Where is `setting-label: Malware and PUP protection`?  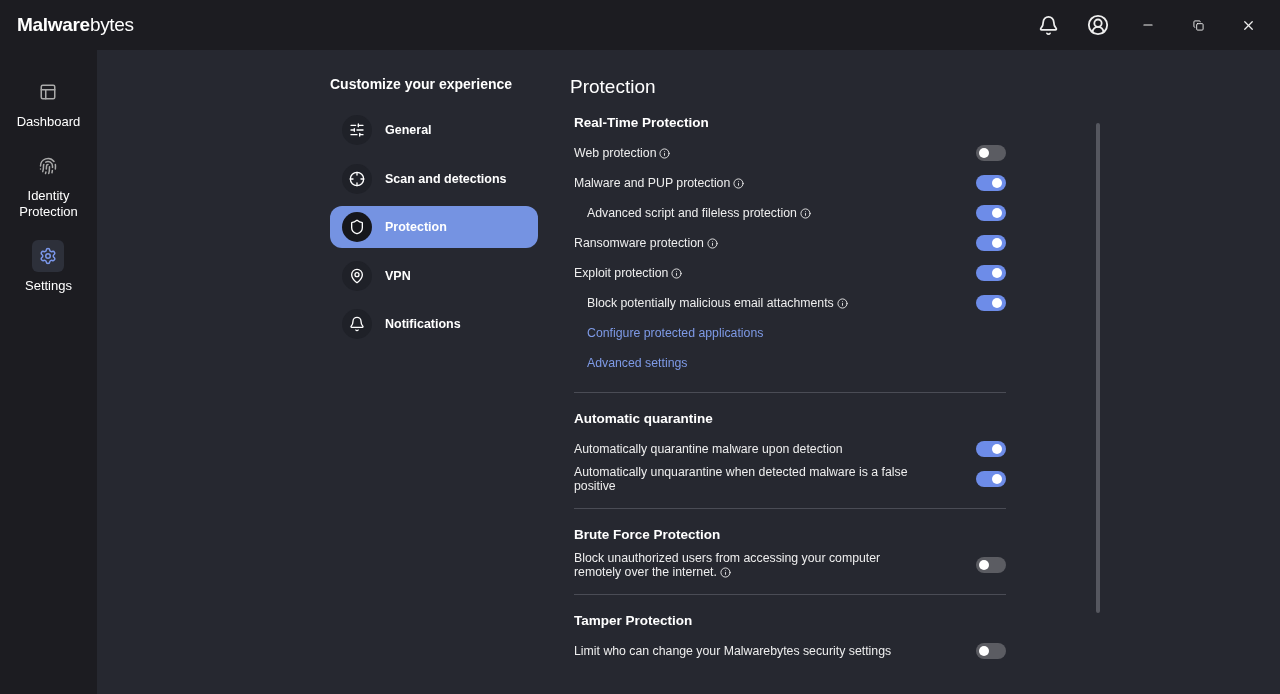 setting-label: Malware and PUP protection is located at coordinates (659, 183).